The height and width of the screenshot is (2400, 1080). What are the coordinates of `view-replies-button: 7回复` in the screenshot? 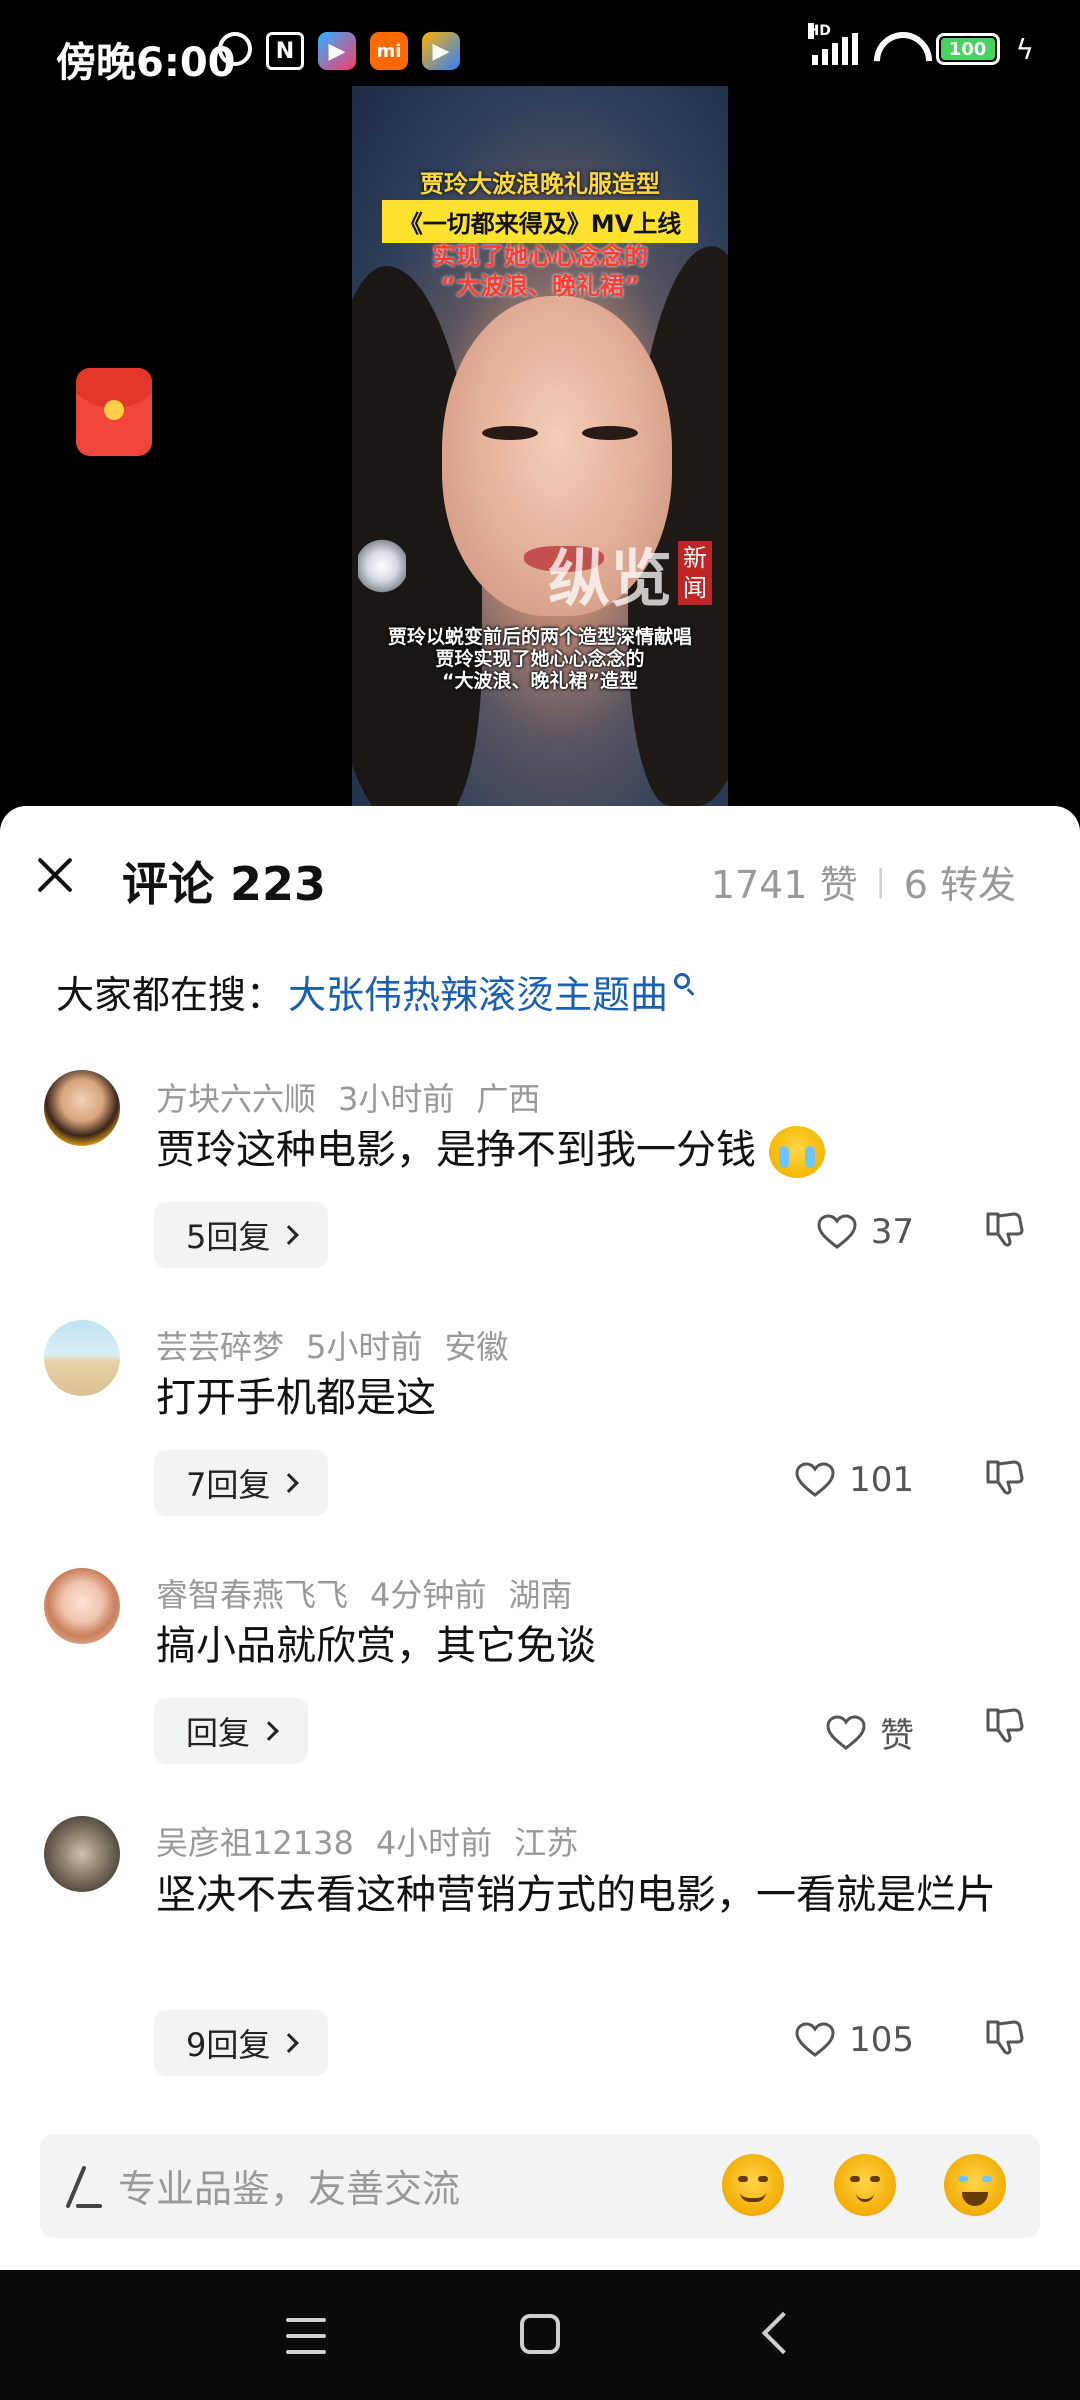 It's located at (241, 1483).